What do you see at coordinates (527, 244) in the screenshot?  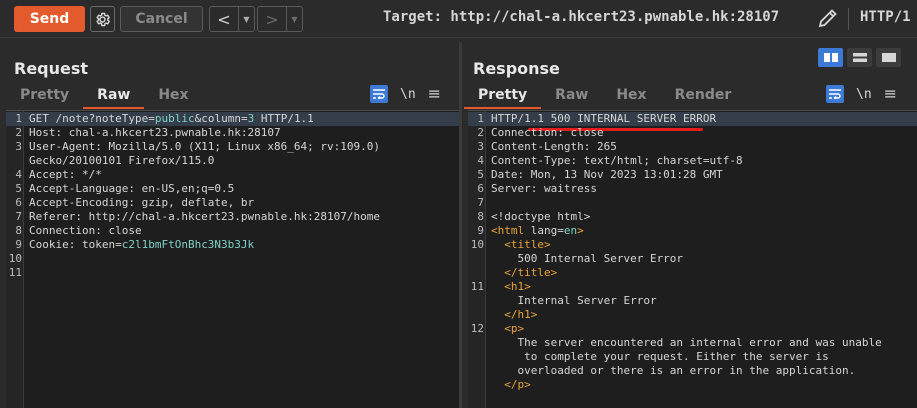 I see `token: <title>` at bounding box center [527, 244].